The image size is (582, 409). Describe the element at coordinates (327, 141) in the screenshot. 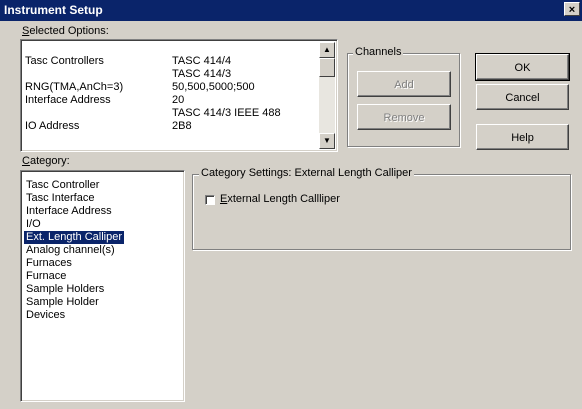

I see `scroll-down-icon: ▼` at that location.